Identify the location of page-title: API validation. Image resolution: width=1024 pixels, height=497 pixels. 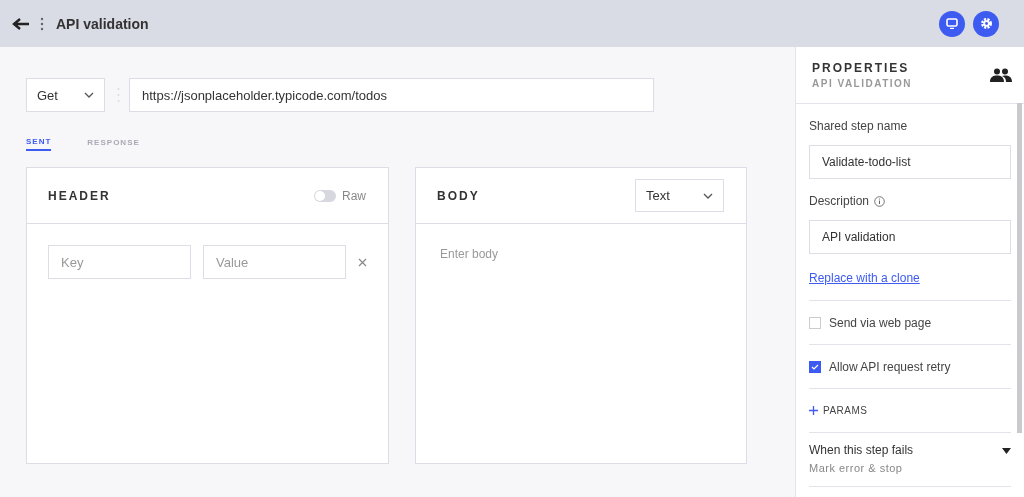
(102, 23).